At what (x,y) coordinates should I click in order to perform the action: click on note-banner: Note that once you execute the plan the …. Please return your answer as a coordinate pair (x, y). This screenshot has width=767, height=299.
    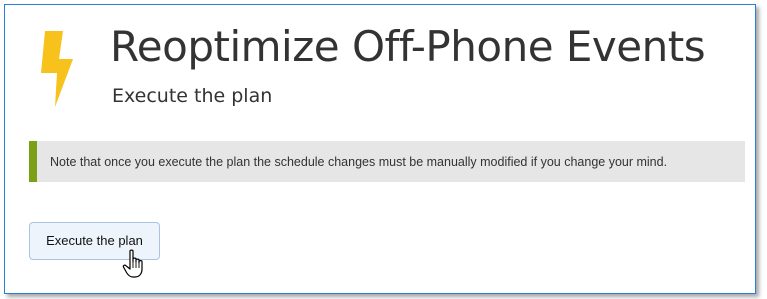
    Looking at the image, I should click on (387, 161).